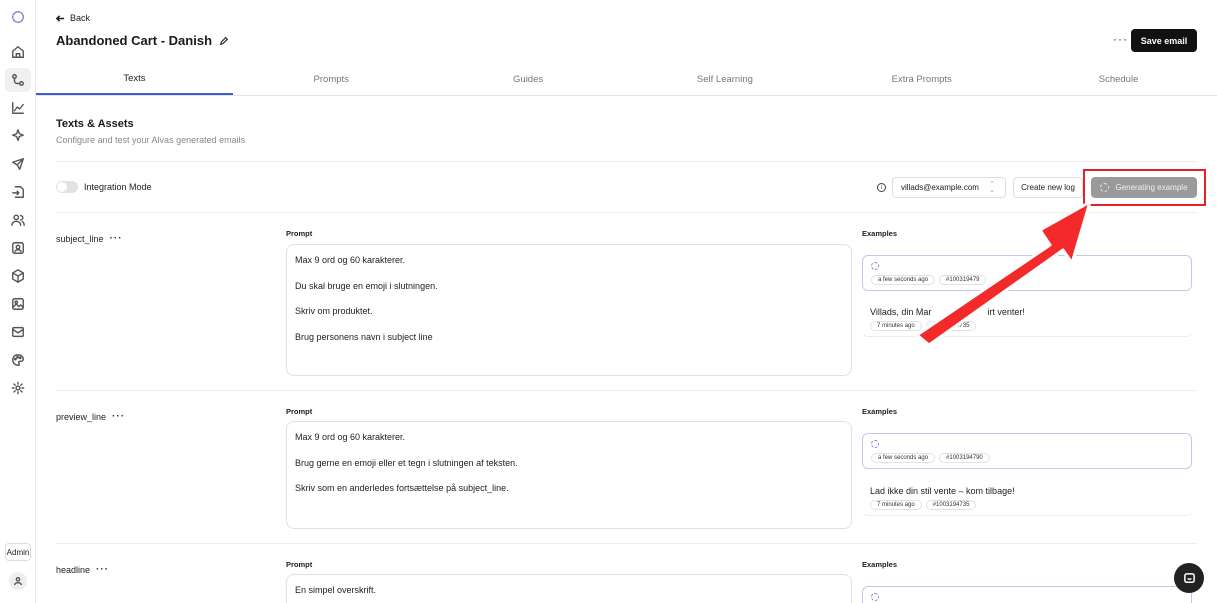 Image resolution: width=1217 pixels, height=603 pixels. What do you see at coordinates (951, 505) in the screenshot?
I see `id-chip: #1003194735` at bounding box center [951, 505].